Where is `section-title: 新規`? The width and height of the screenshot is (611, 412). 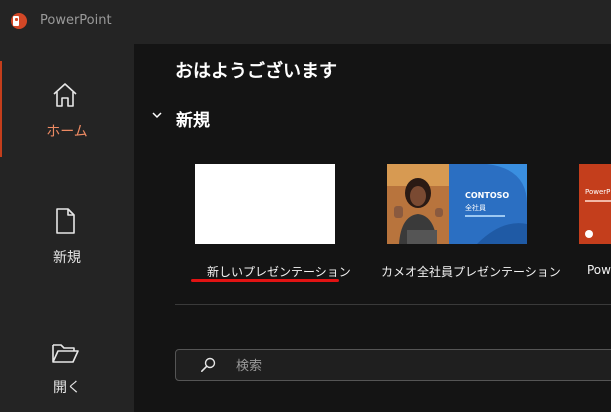
section-title: 新規 is located at coordinates (193, 121).